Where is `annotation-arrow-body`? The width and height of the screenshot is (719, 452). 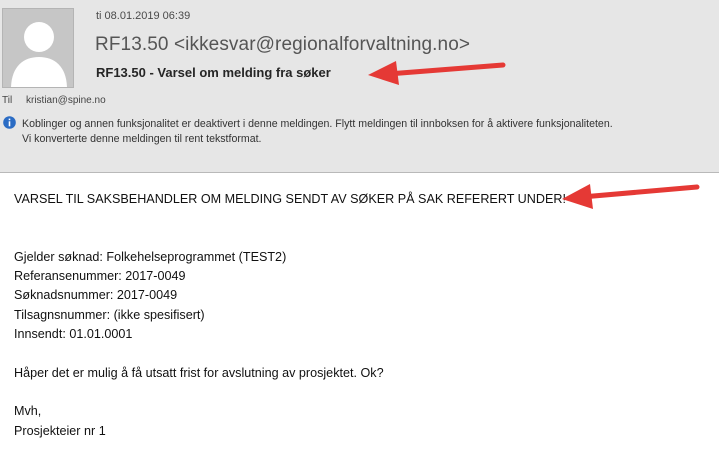 annotation-arrow-body is located at coordinates (631, 196).